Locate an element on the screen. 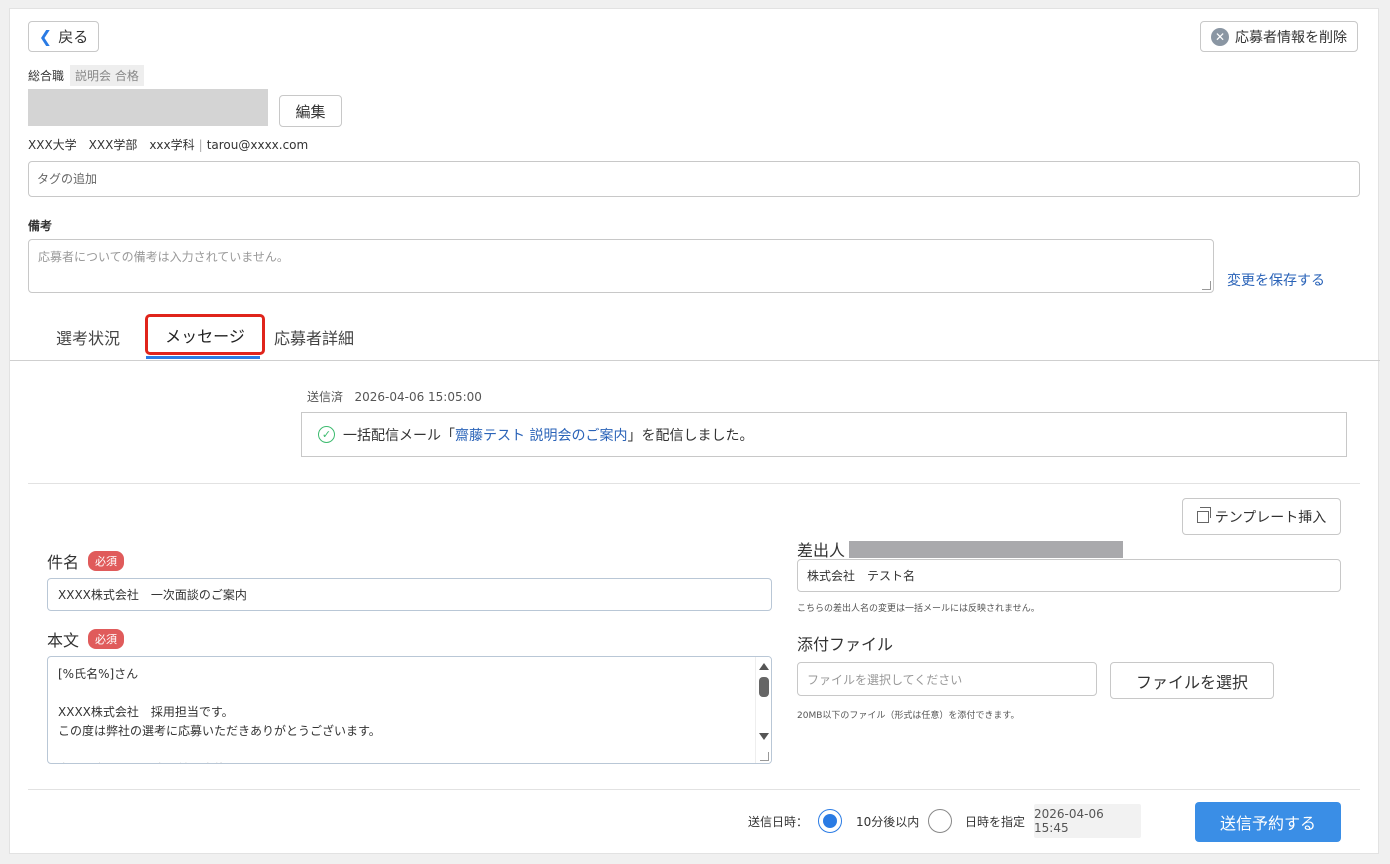  check-circle-icon: ✓ is located at coordinates (326, 434).